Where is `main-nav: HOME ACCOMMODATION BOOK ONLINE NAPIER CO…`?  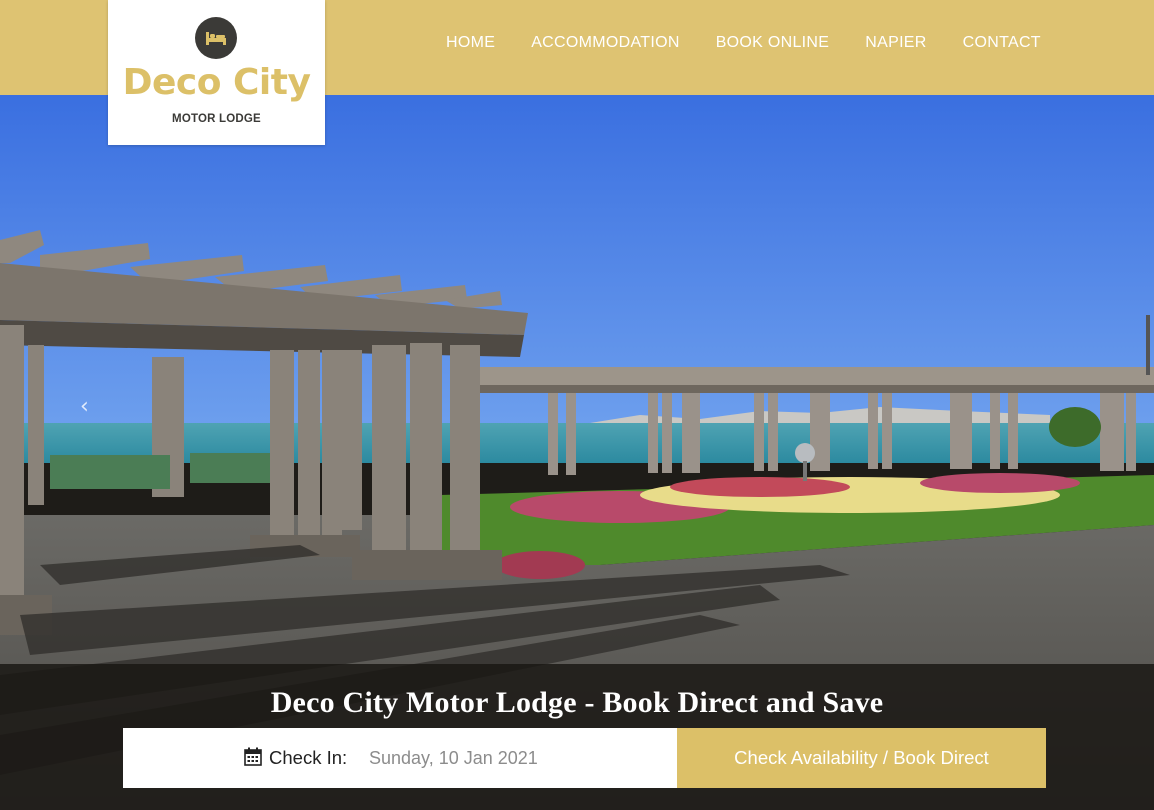 main-nav: HOME ACCOMMODATION BOOK ONLINE NAPIER CO… is located at coordinates (743, 43).